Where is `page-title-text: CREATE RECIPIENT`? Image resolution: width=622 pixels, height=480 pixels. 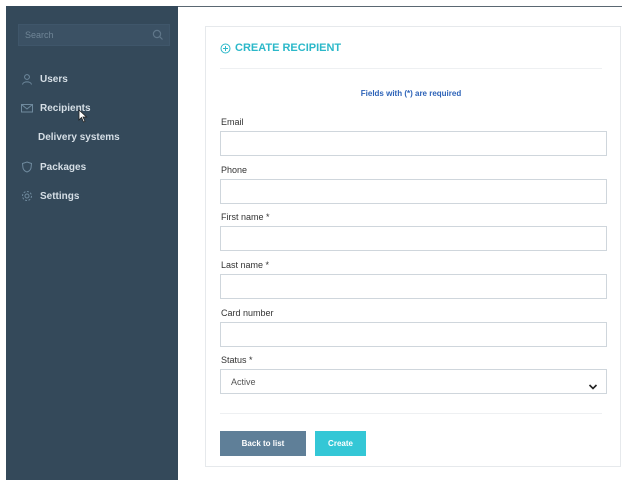
page-title-text: CREATE RECIPIENT is located at coordinates (288, 48).